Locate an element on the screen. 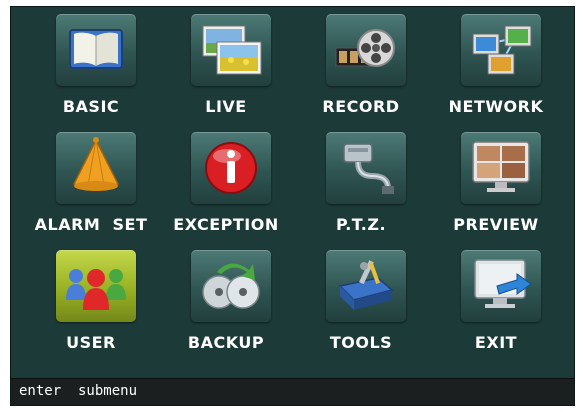 This screenshot has width=583, height=412. exit-monitor-icon is located at coordinates (501, 286).